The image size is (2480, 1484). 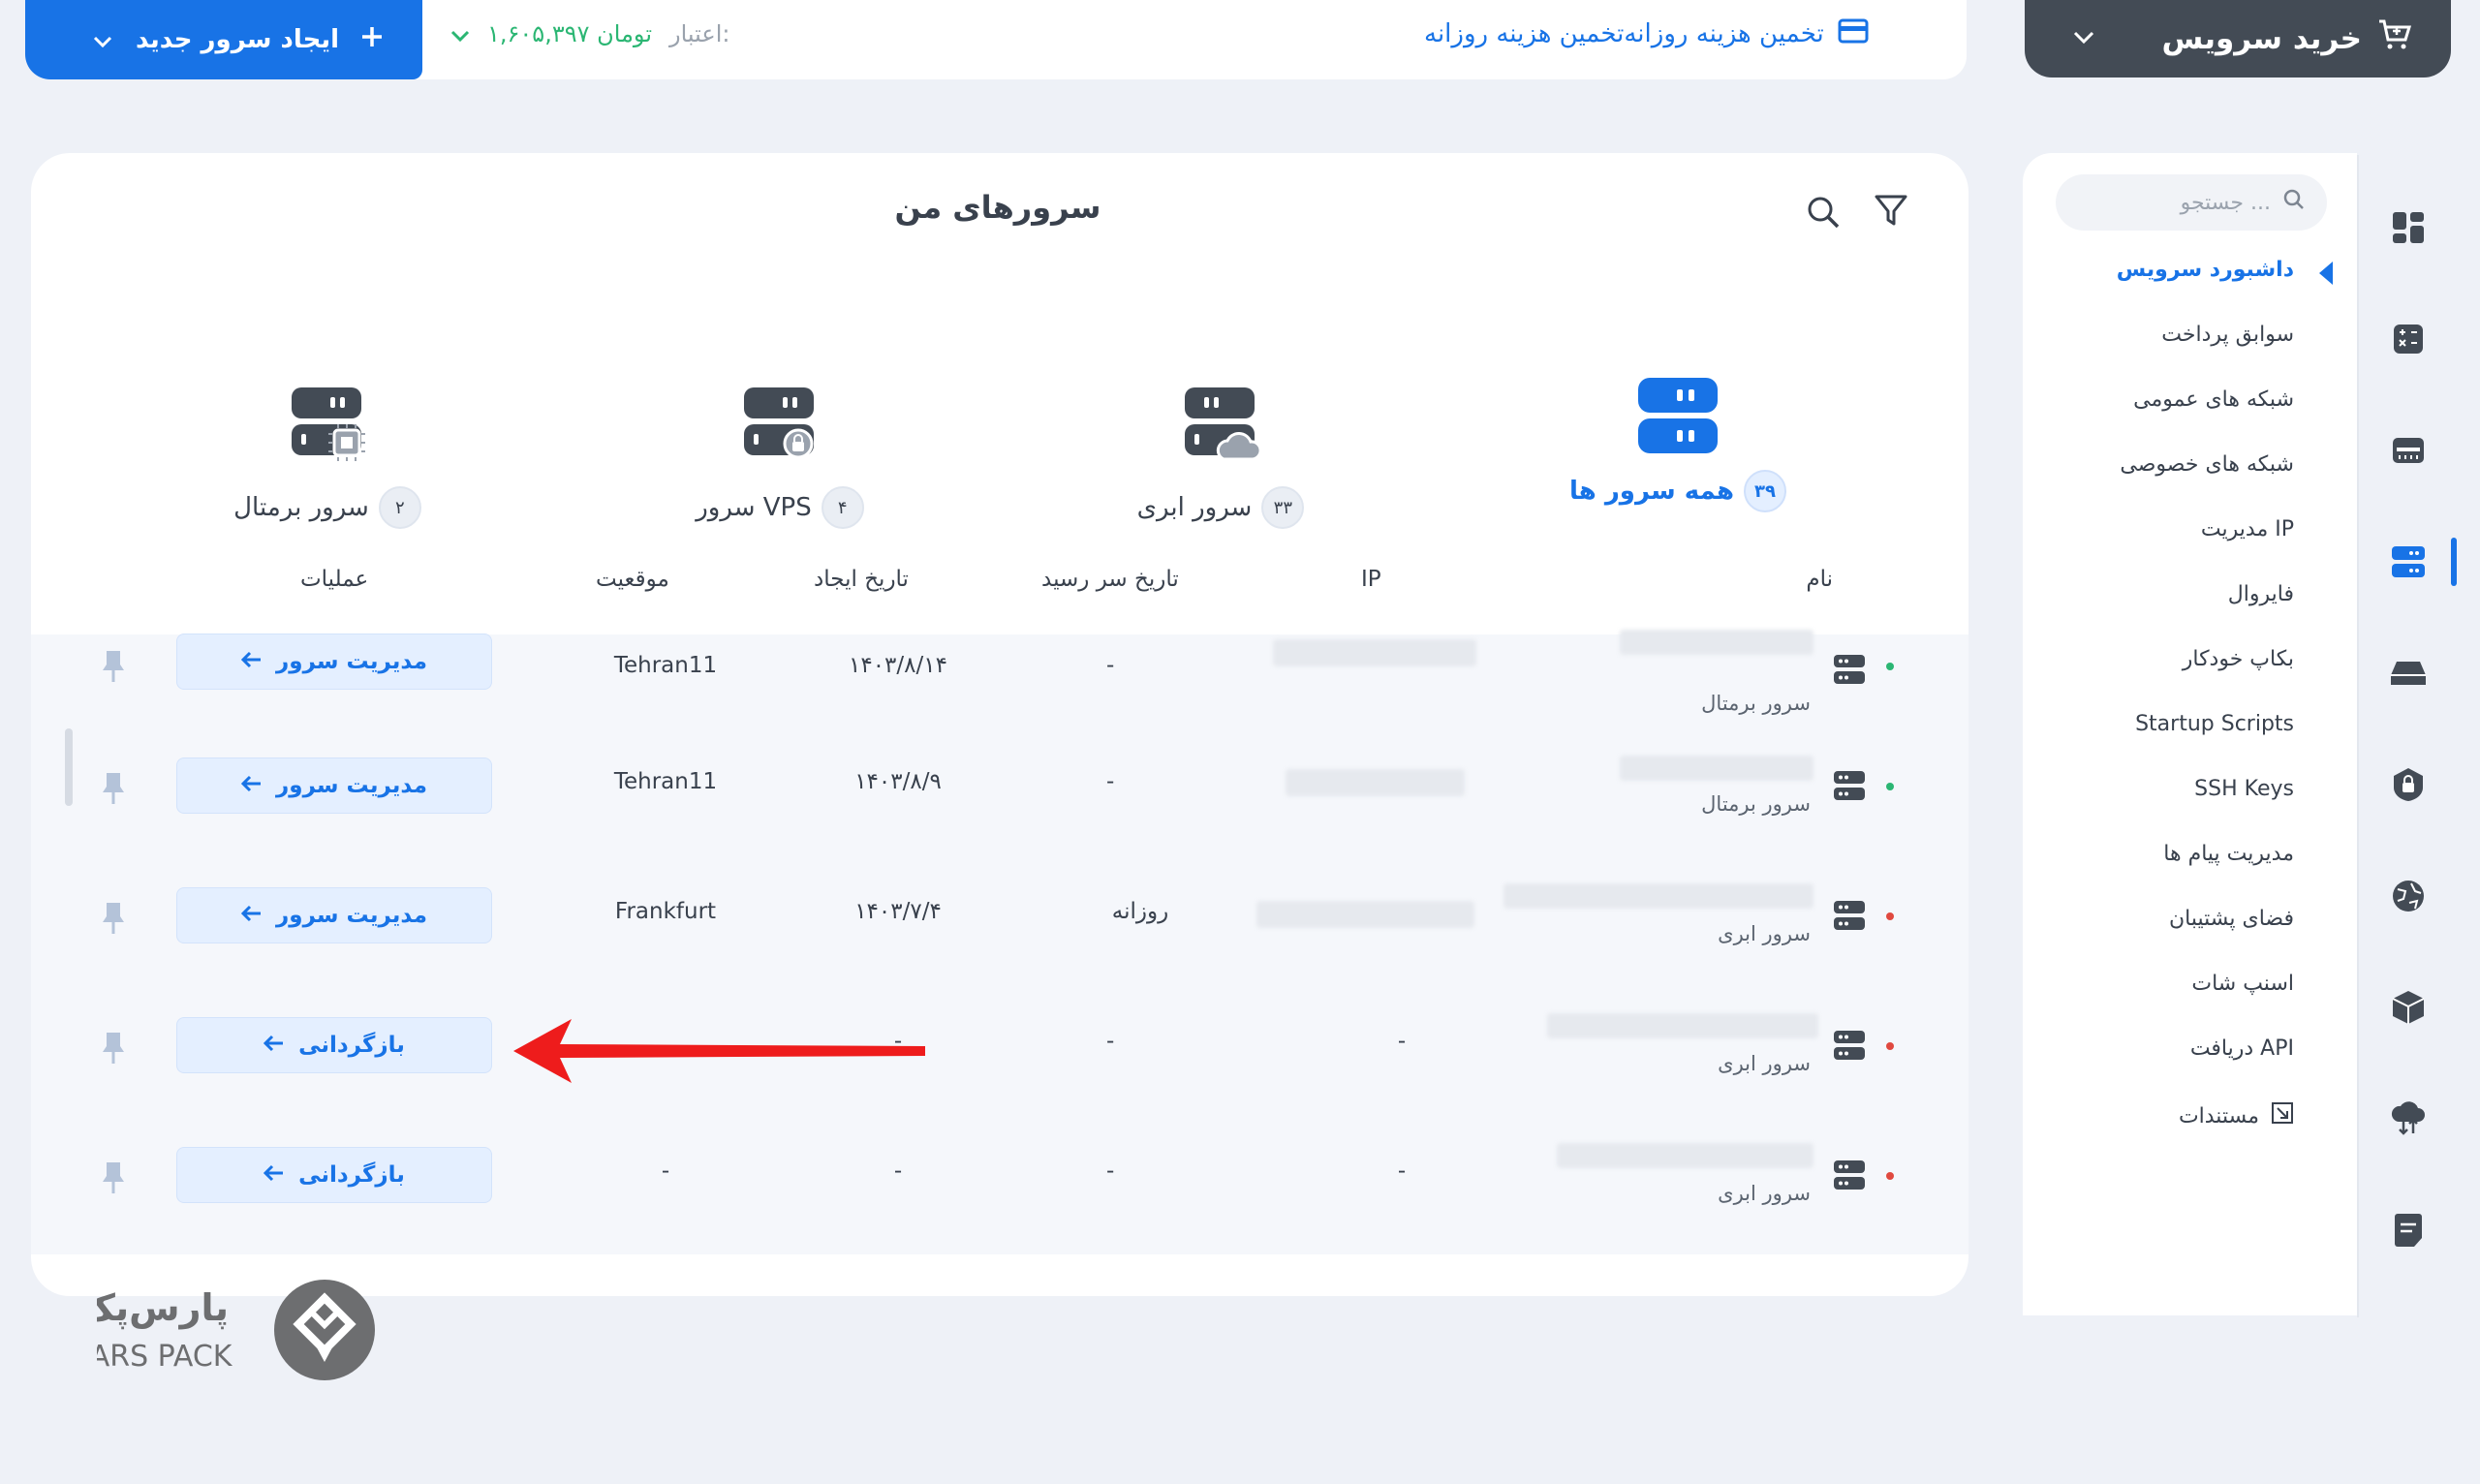 What do you see at coordinates (1651, 491) in the screenshot?
I see `tab-all-label: همه سرور ها` at bounding box center [1651, 491].